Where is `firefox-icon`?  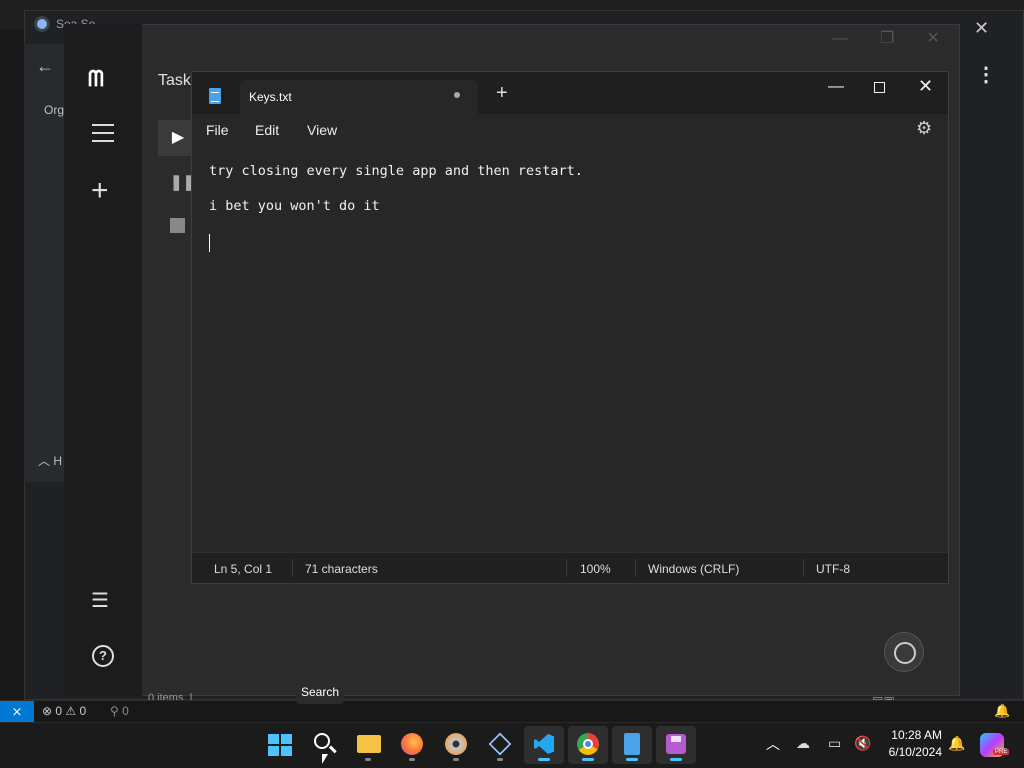 firefox-icon is located at coordinates (412, 744).